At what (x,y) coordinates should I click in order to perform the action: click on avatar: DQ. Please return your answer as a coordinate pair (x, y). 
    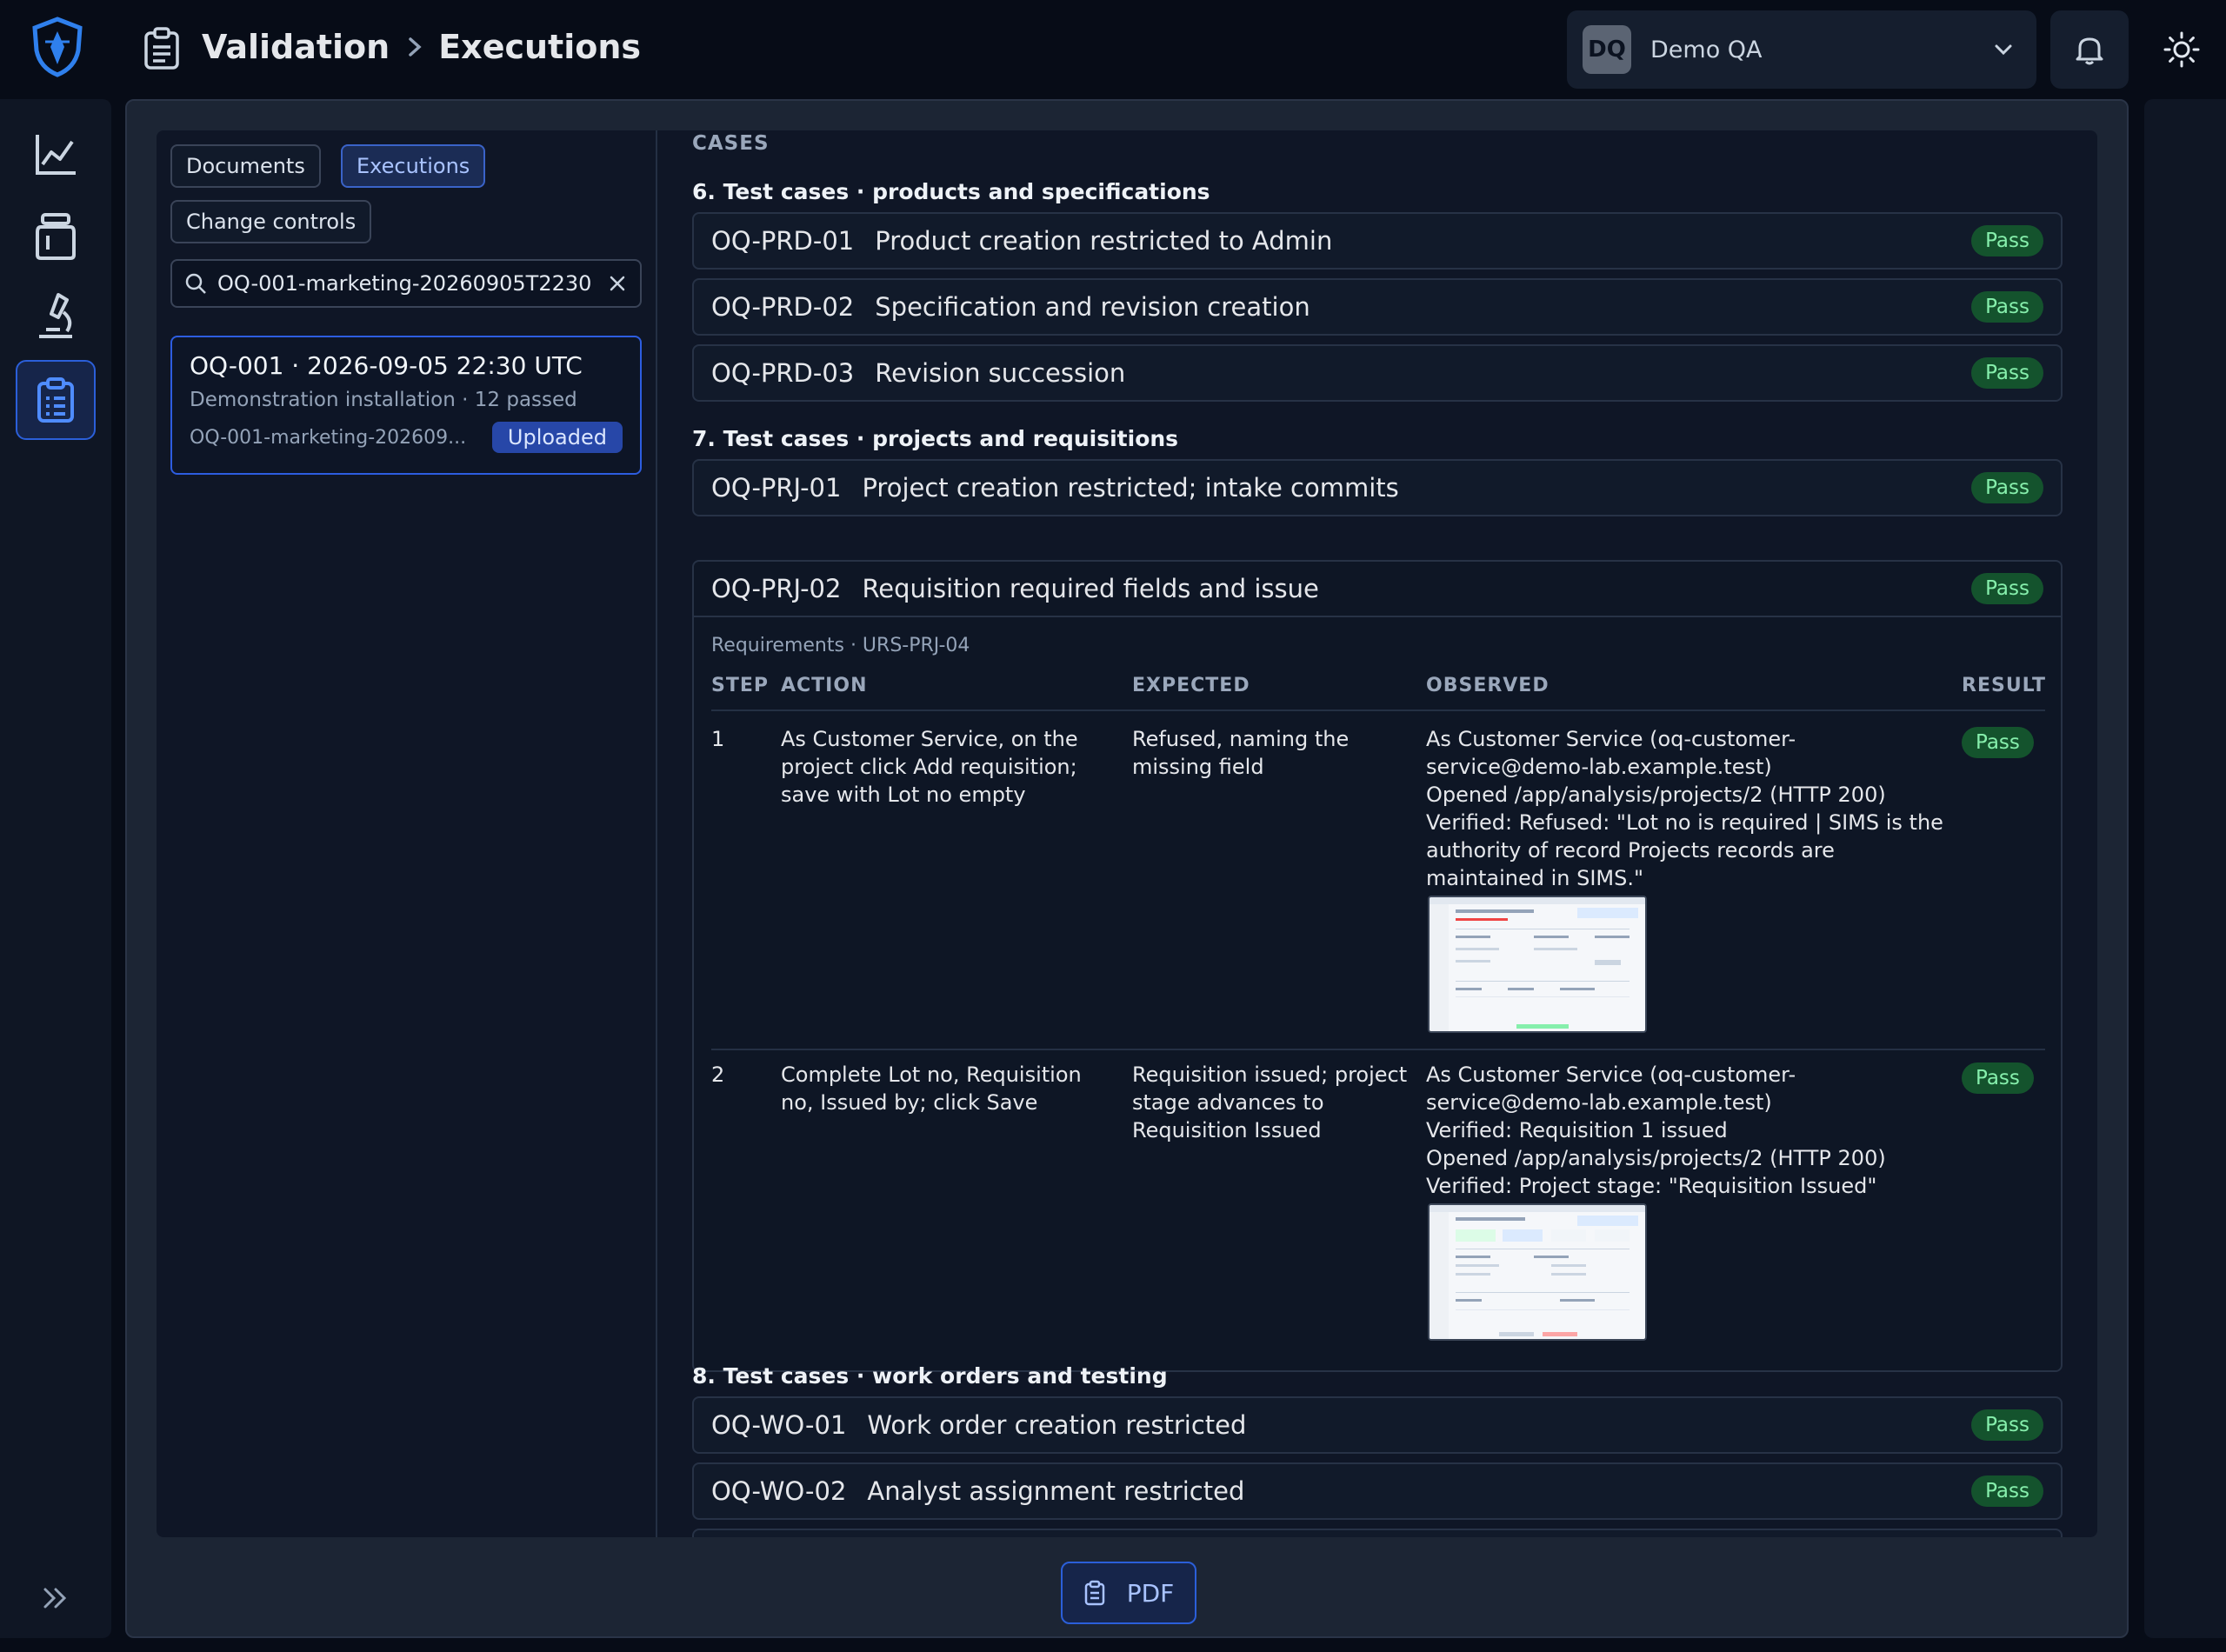
    Looking at the image, I should click on (1607, 49).